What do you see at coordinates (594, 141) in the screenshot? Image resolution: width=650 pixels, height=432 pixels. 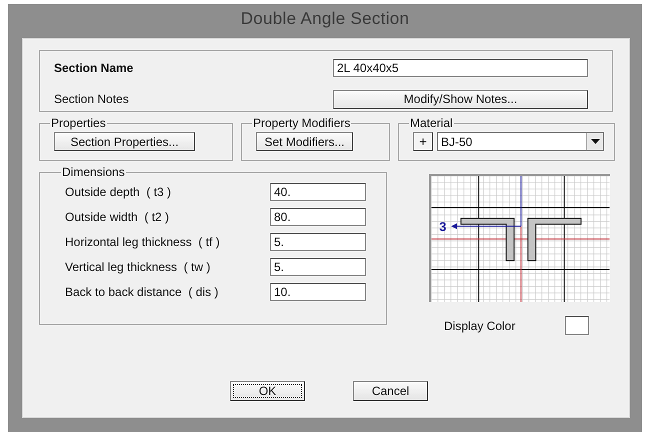 I see `caret-icon` at bounding box center [594, 141].